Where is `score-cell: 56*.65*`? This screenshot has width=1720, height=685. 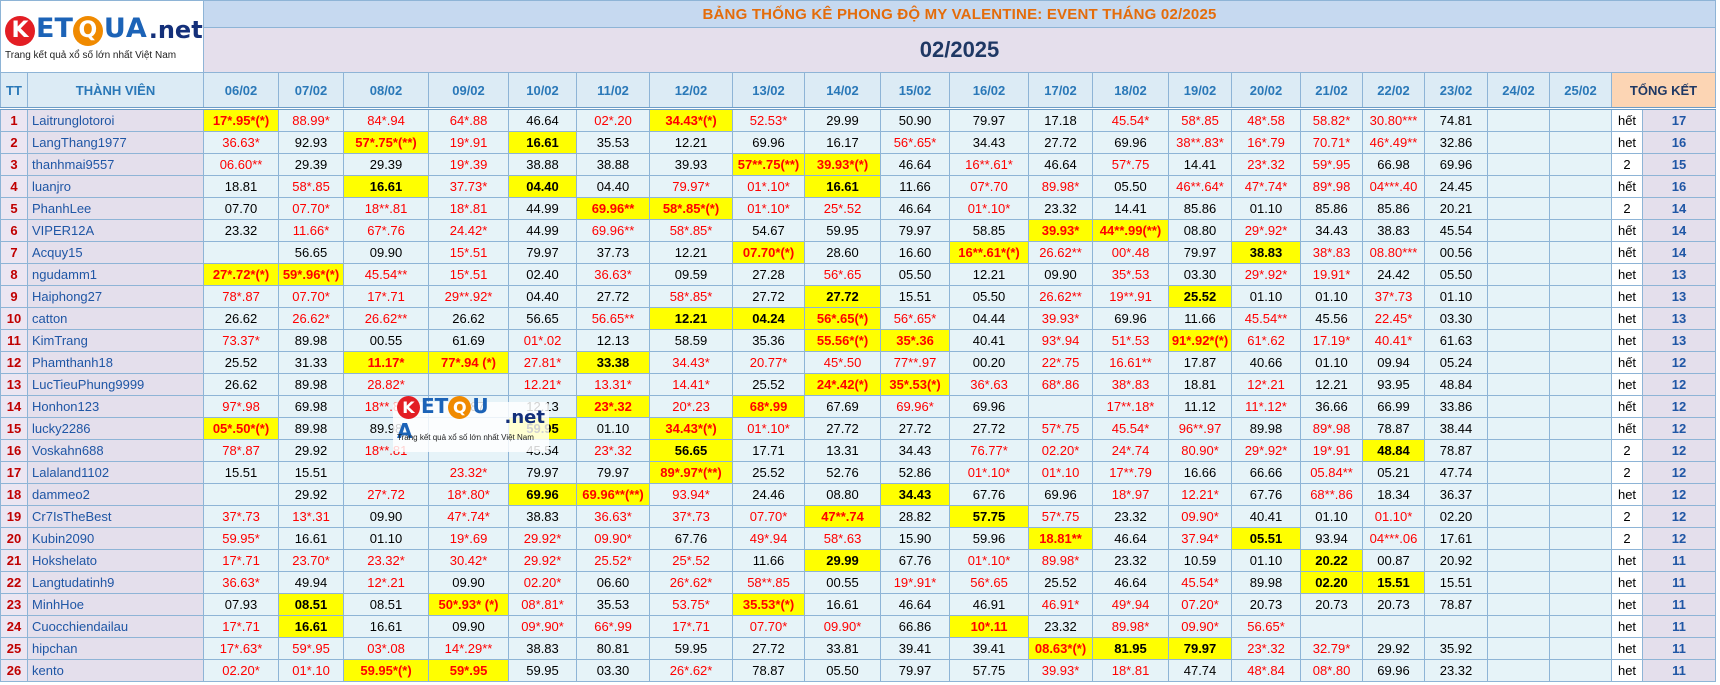
score-cell: 56*.65* is located at coordinates (915, 142).